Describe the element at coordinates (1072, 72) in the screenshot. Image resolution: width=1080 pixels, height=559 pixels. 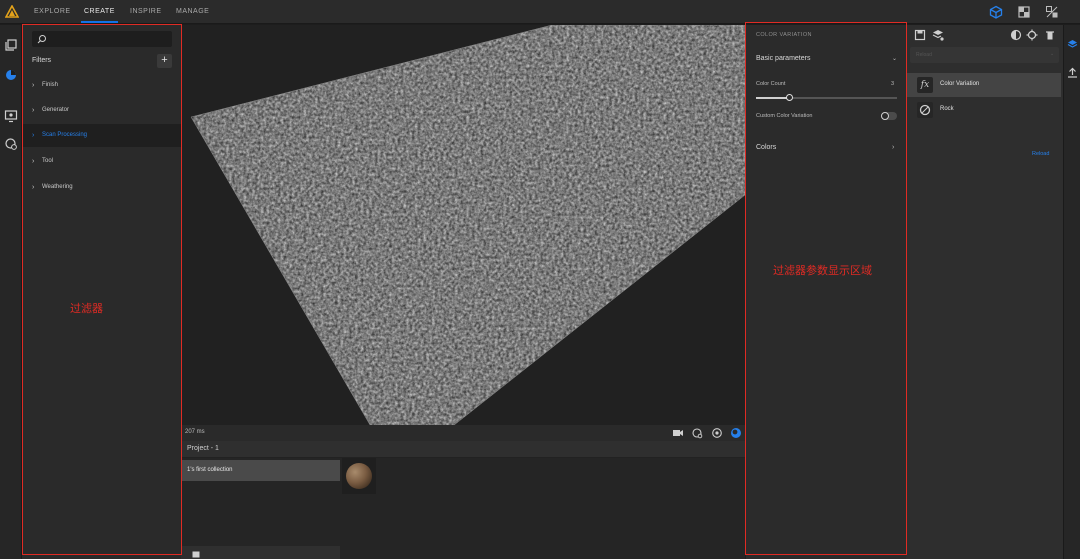
I see `export-icon` at that location.